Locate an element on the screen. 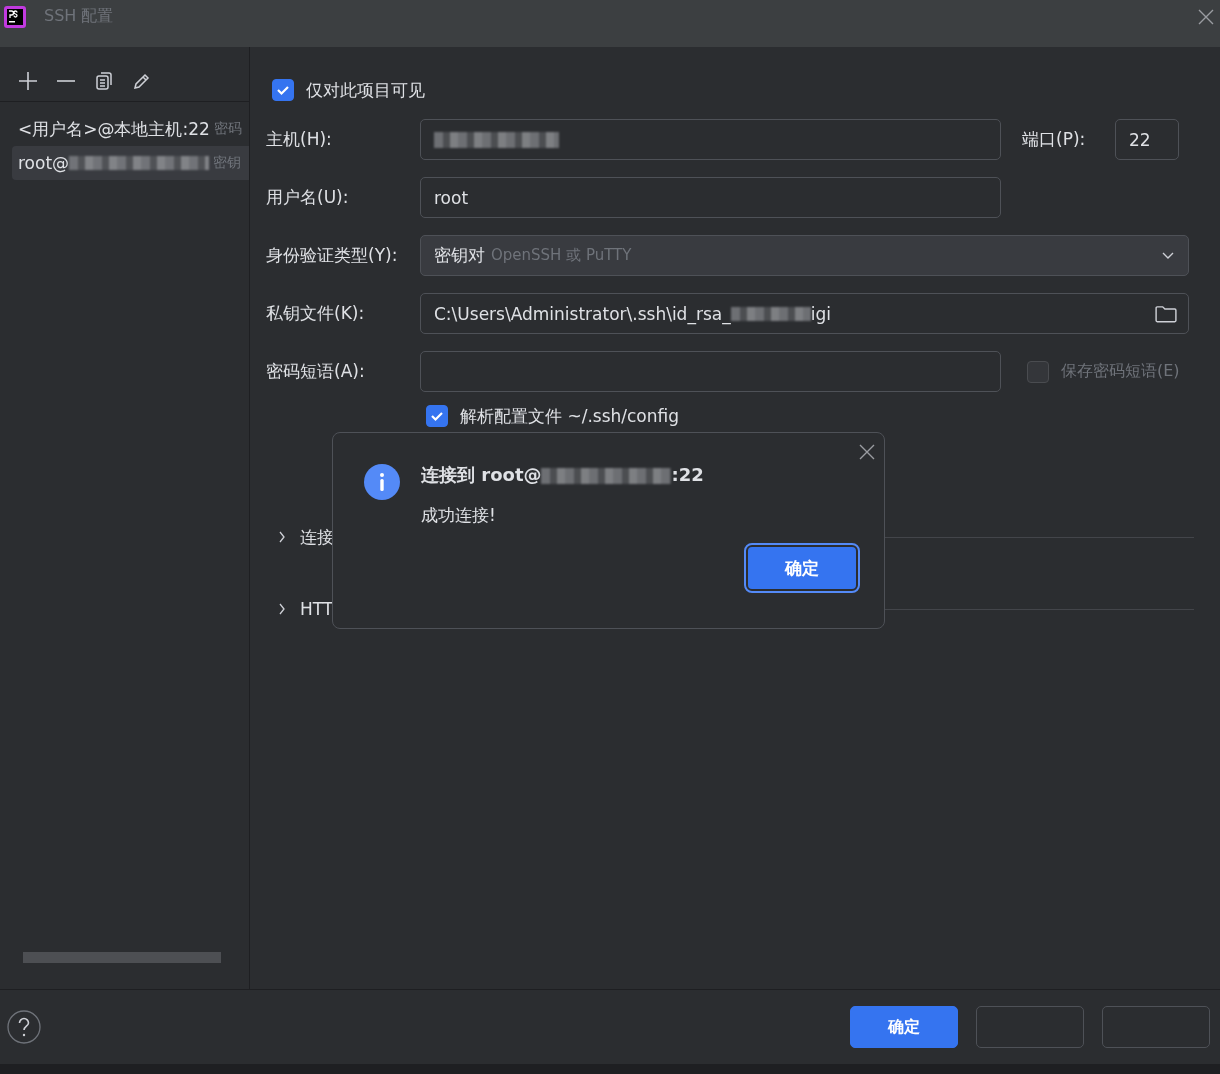  app-logo-icon is located at coordinates (15, 16).